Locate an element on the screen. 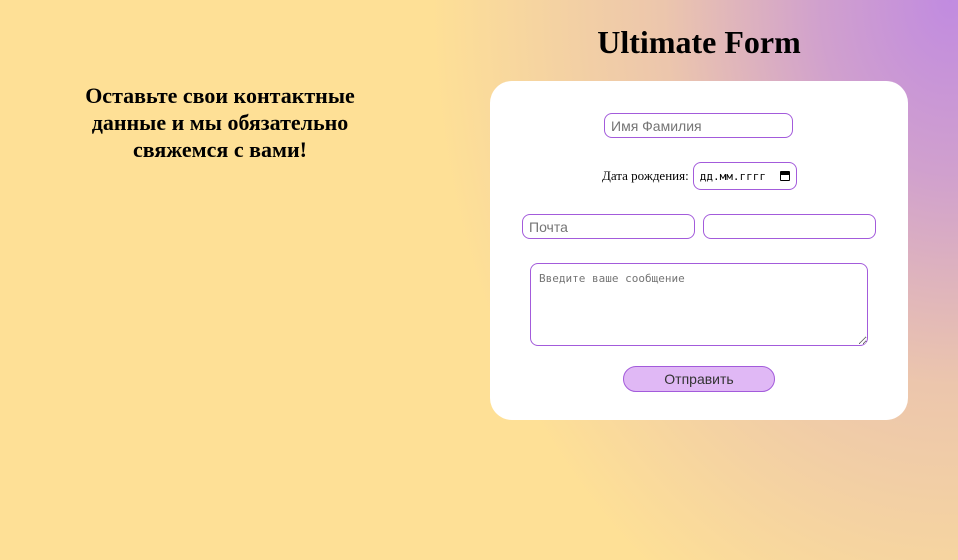 This screenshot has width=958, height=560. submit-button: Отправить is located at coordinates (699, 379).